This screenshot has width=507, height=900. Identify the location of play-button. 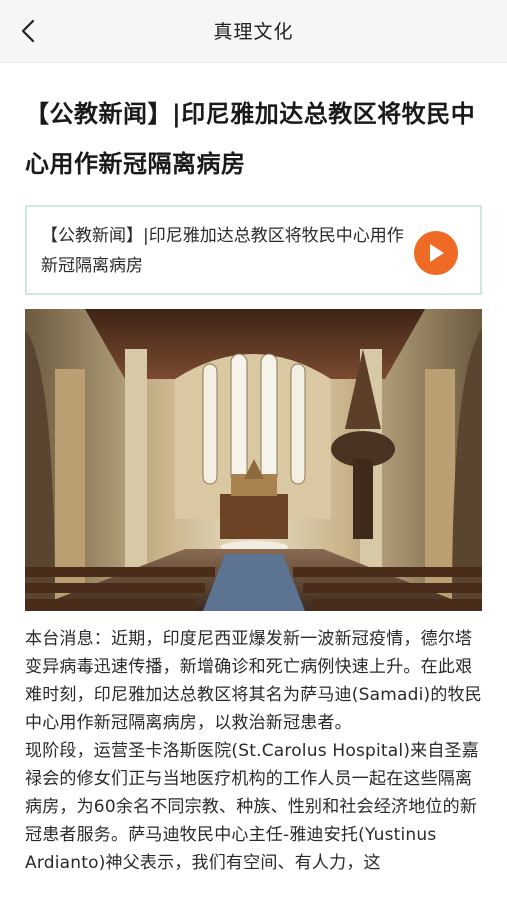
(436, 253).